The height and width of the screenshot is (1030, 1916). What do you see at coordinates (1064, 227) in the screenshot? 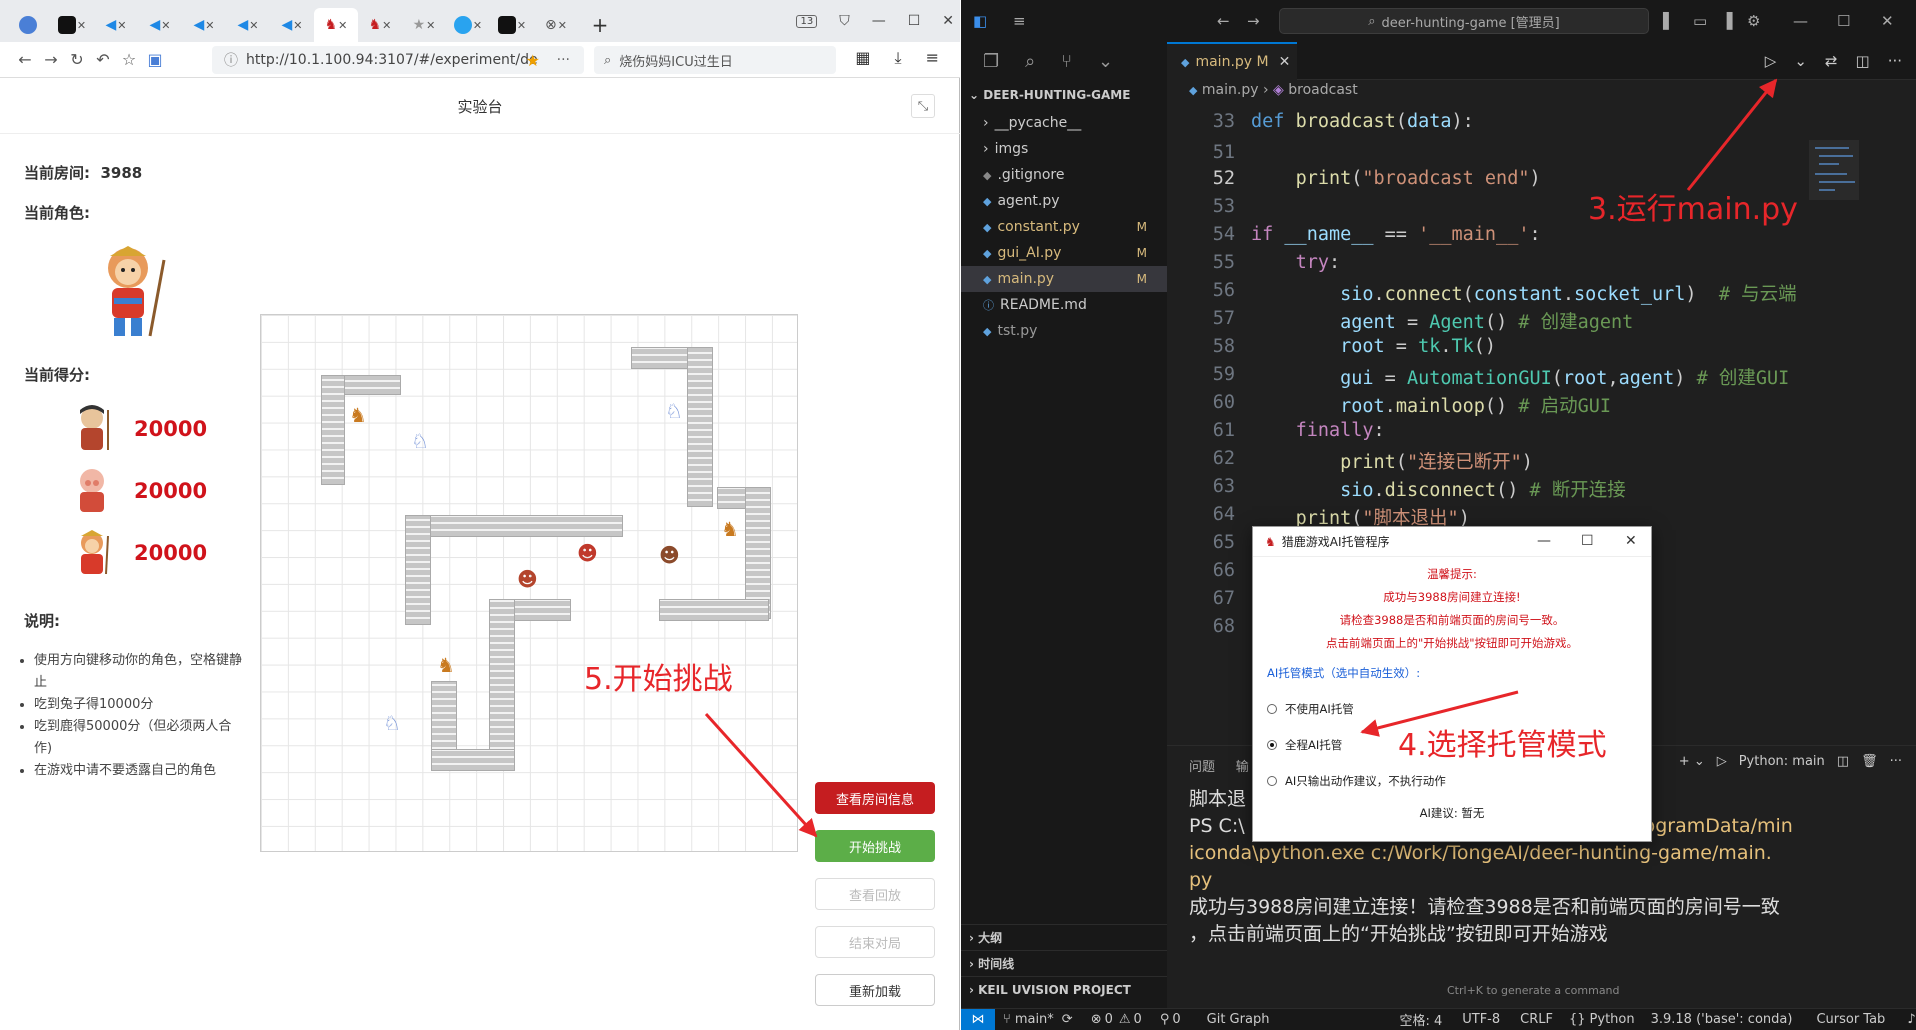
I see `file-item: ◆ constant.py M` at bounding box center [1064, 227].